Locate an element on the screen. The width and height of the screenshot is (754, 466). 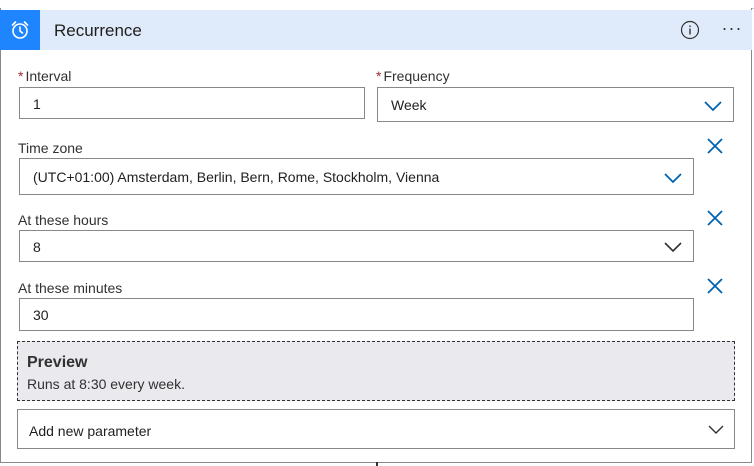
frequency-label: * Frequency is located at coordinates (413, 76).